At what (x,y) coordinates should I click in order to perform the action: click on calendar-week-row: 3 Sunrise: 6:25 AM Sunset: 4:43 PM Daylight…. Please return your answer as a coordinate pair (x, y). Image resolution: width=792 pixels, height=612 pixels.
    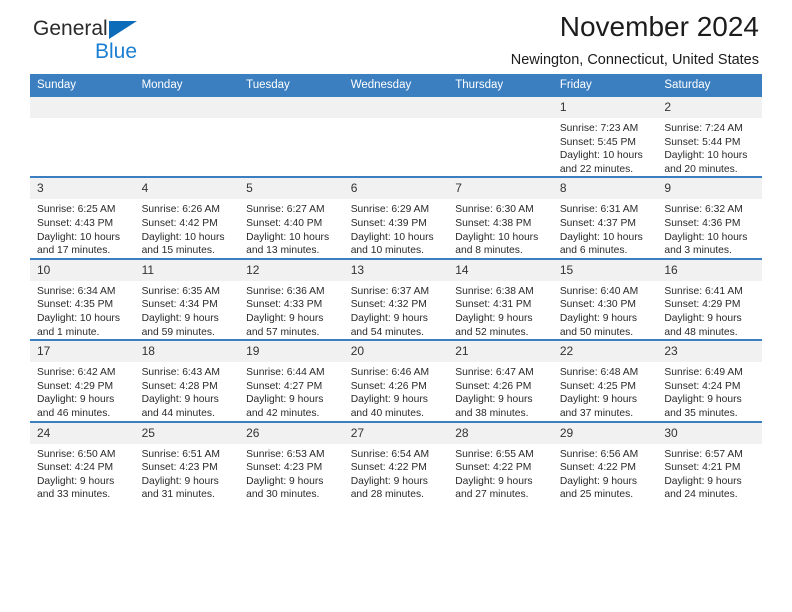
    Looking at the image, I should click on (396, 217).